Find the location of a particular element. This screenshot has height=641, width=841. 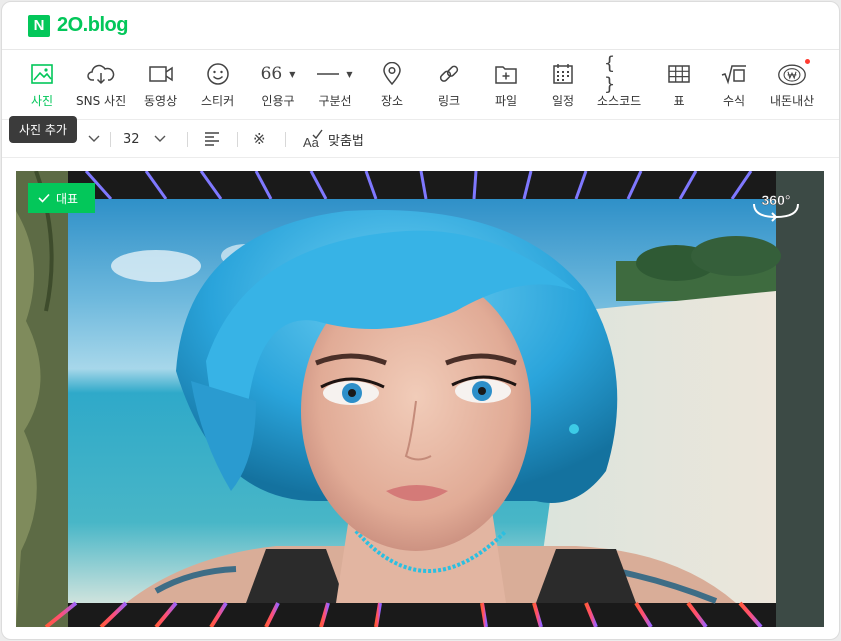

toolbar-label: 수식 is located at coordinates (734, 101).